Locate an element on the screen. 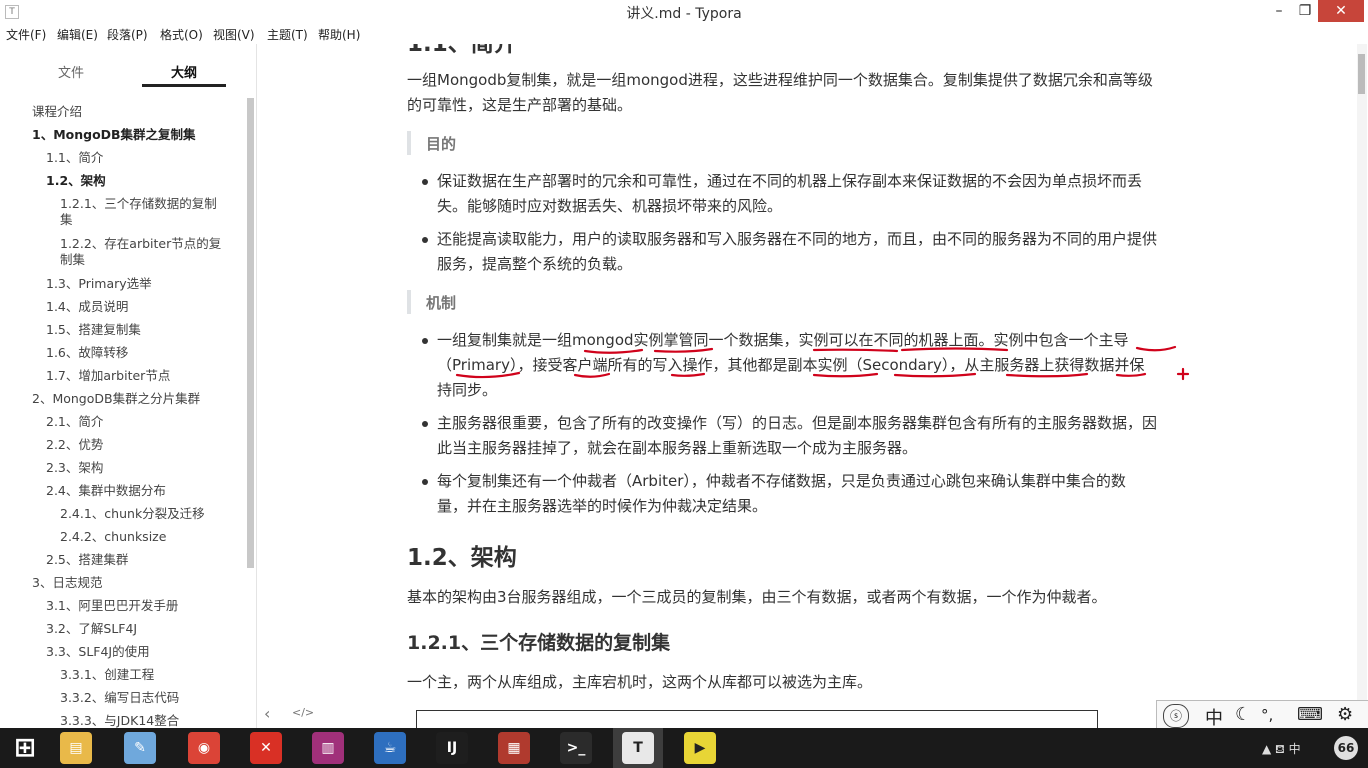 The height and width of the screenshot is (768, 1368). outline-item-label-cont: 集 is located at coordinates (66, 219).